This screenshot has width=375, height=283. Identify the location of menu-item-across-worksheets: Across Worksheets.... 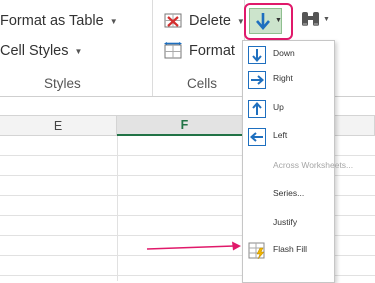
(298, 167).